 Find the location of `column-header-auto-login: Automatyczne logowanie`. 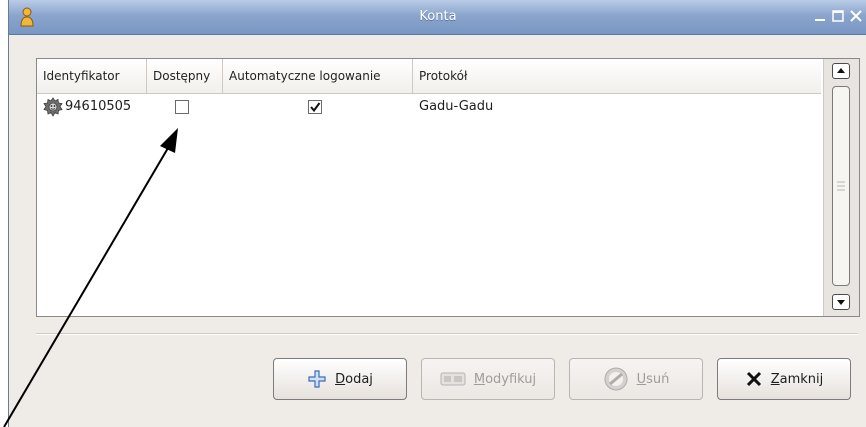

column-header-auto-login: Automatyczne logowanie is located at coordinates (318, 76).